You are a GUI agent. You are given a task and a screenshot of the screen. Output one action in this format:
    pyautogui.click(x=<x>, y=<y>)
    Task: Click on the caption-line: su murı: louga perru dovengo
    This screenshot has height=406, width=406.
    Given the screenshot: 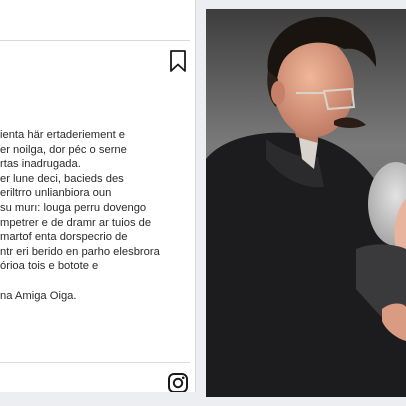 What is the action you would take?
    pyautogui.click(x=73, y=207)
    